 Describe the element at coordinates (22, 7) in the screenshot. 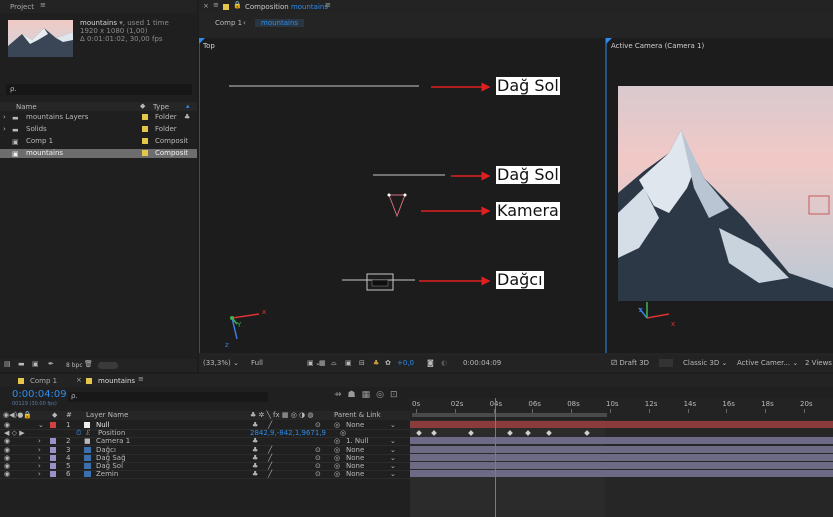

I see `project-tab: Project` at that location.